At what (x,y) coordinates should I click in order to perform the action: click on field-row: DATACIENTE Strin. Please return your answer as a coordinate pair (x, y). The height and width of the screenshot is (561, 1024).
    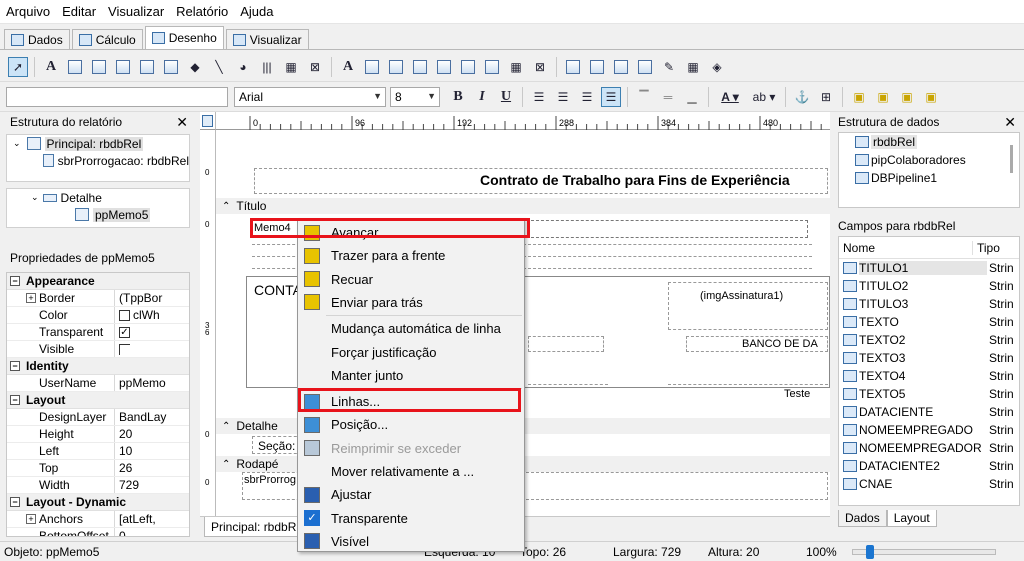
    Looking at the image, I should click on (929, 412).